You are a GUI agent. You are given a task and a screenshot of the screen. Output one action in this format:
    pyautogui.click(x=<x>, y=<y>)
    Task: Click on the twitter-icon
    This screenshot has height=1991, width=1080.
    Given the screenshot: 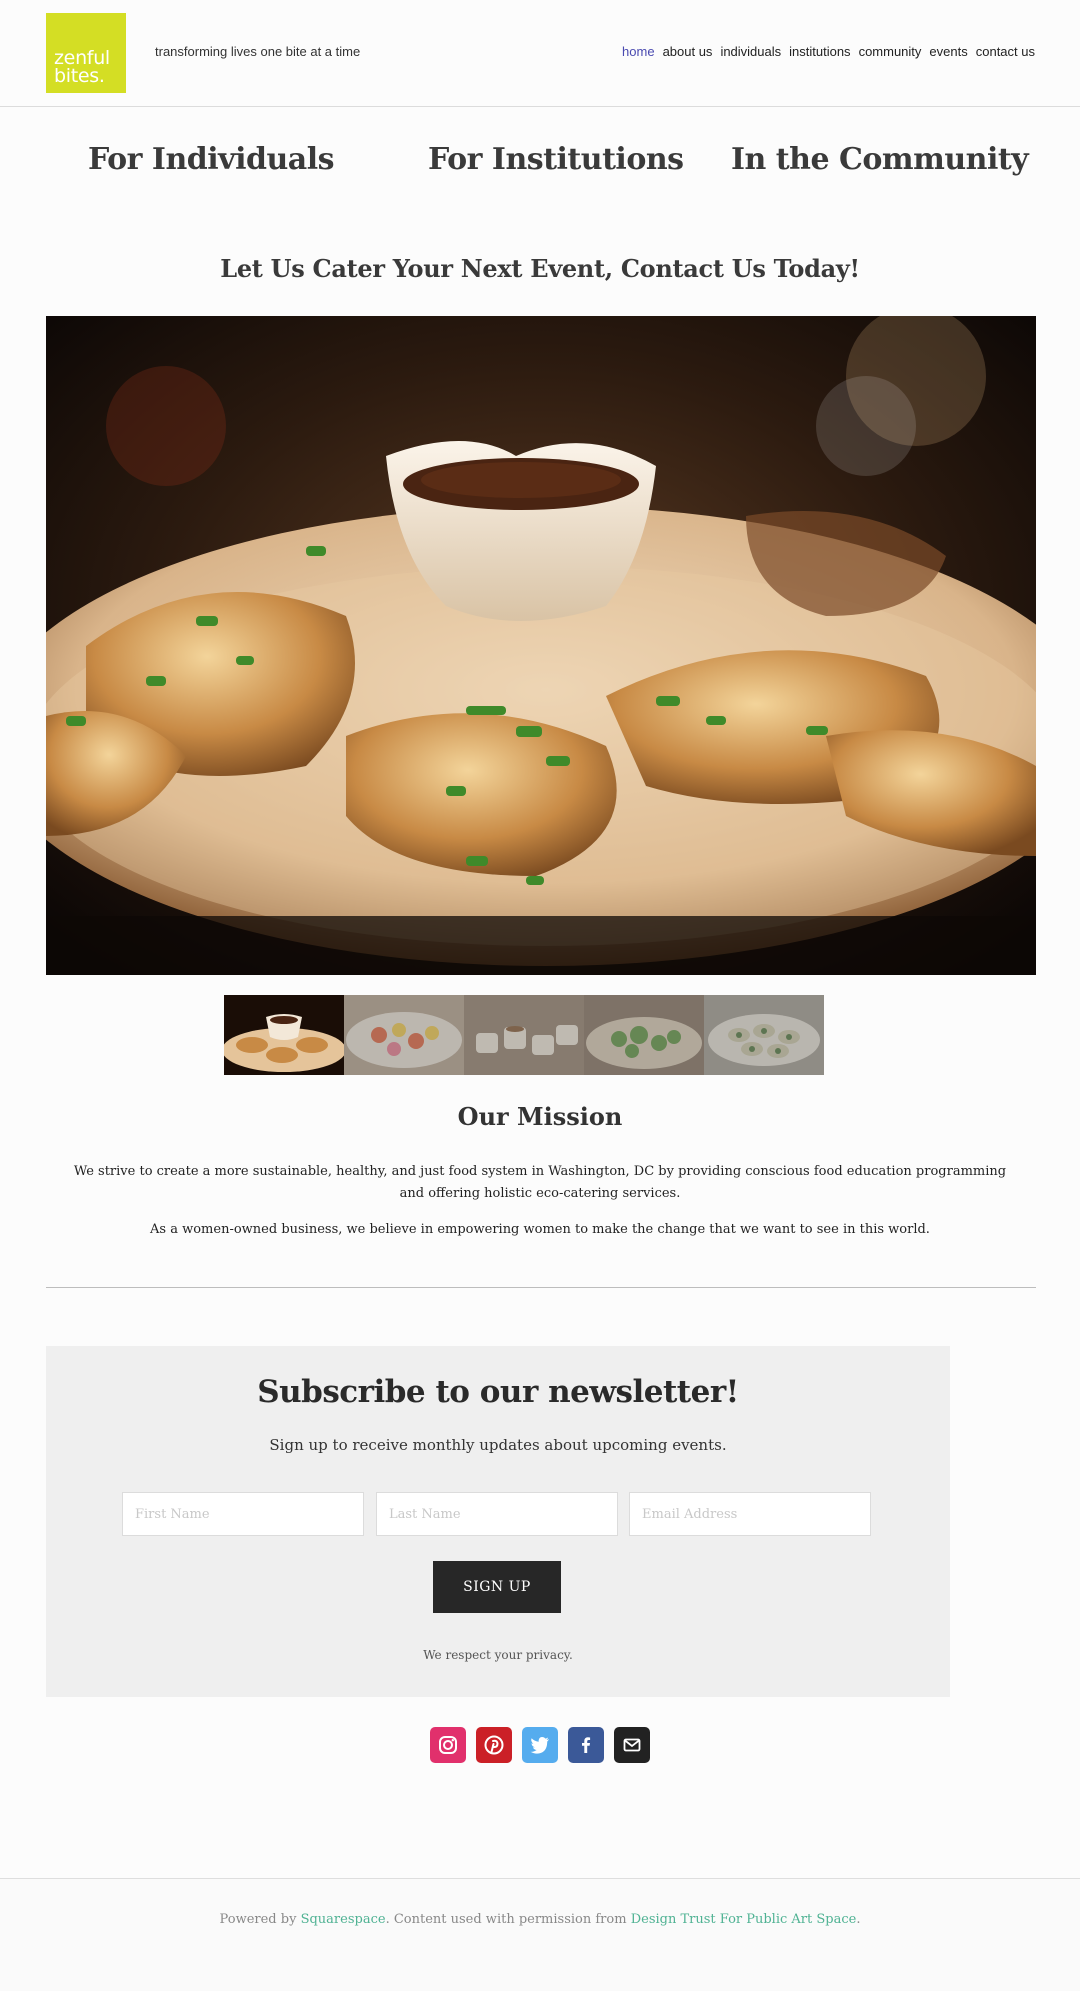 What is the action you would take?
    pyautogui.click(x=540, y=1745)
    